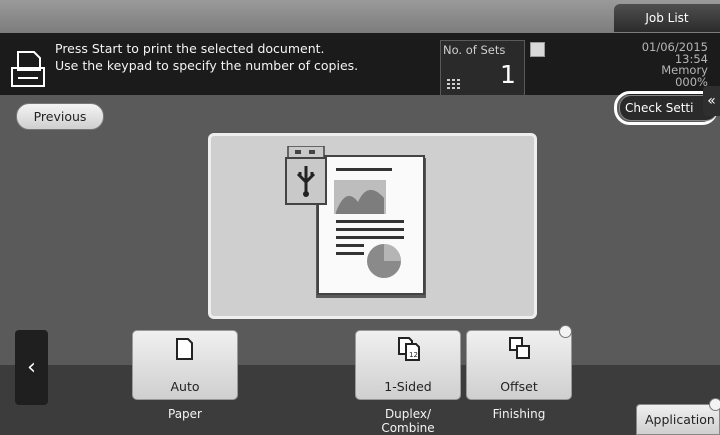  Describe the element at coordinates (28, 69) in the screenshot. I see `printer-icon` at that location.